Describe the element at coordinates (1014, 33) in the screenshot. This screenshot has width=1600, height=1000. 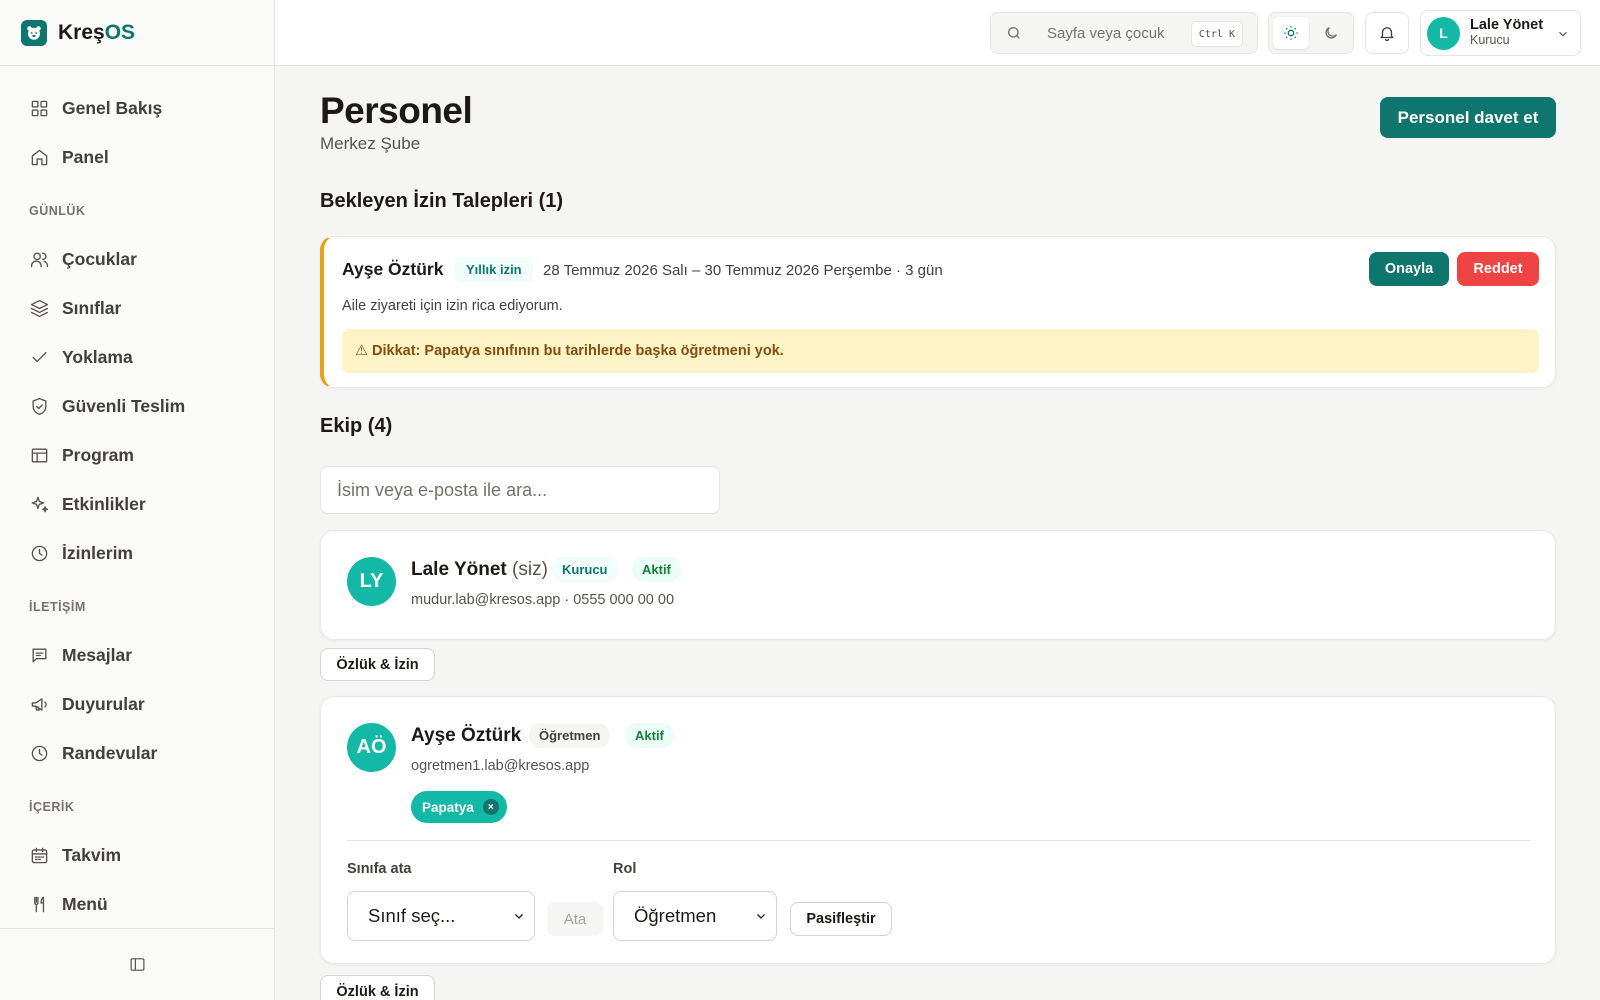
I see `search-icon` at that location.